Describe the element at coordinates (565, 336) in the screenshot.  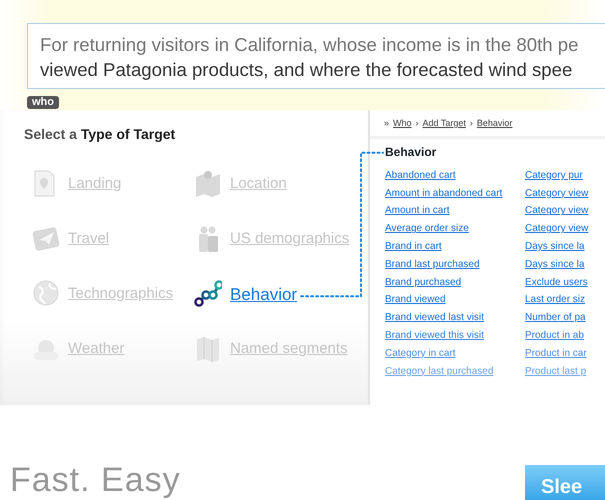
I see `attribute-link: Product in ab` at that location.